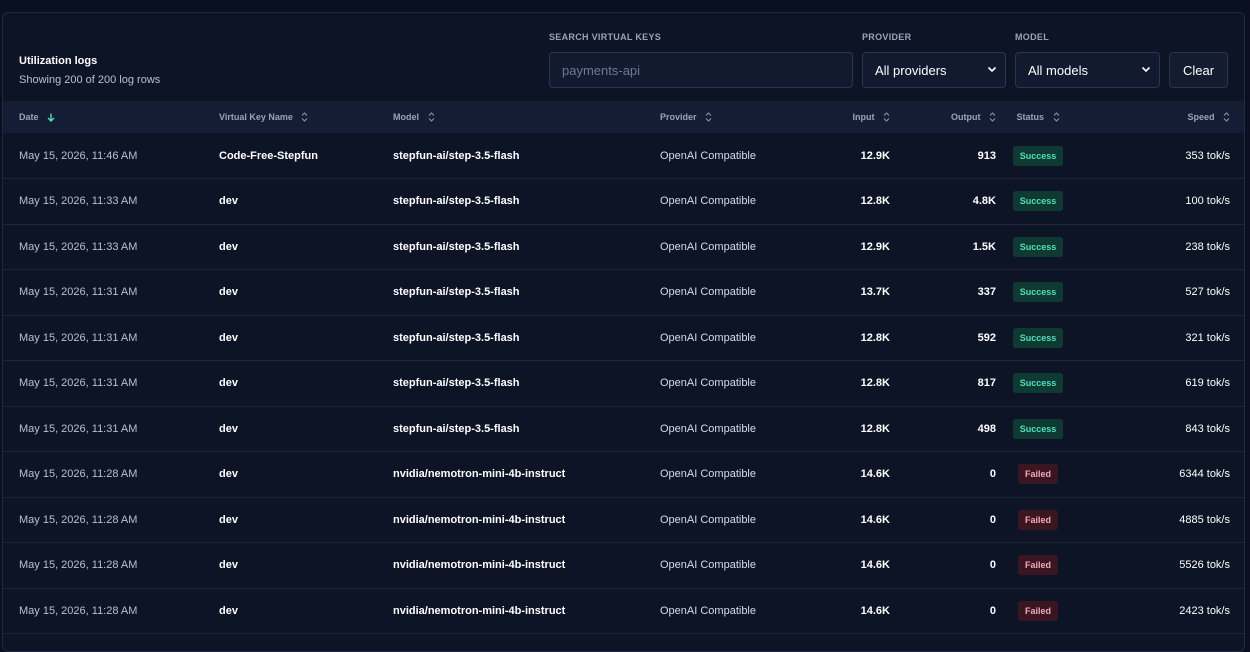 This screenshot has width=1250, height=652. Describe the element at coordinates (111, 117) in the screenshot. I see `column-header-date: Date` at that location.